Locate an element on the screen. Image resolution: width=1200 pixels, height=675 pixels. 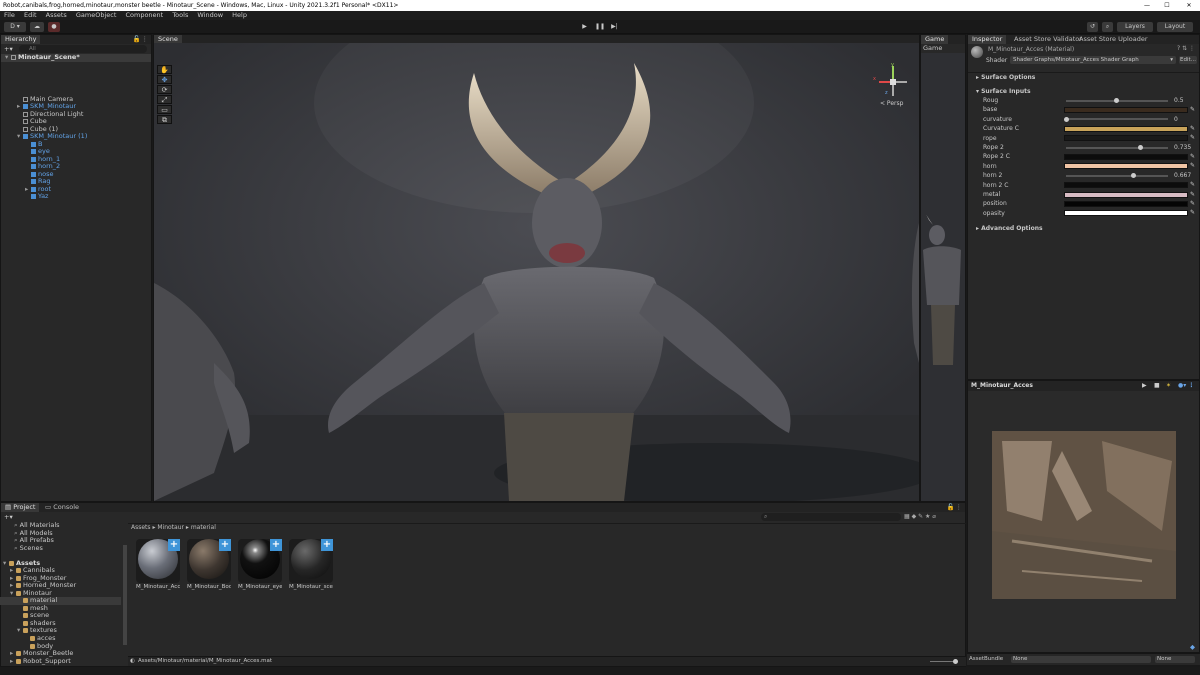
preview-play-icon: ▶ is located at coordinates (1144, 386).